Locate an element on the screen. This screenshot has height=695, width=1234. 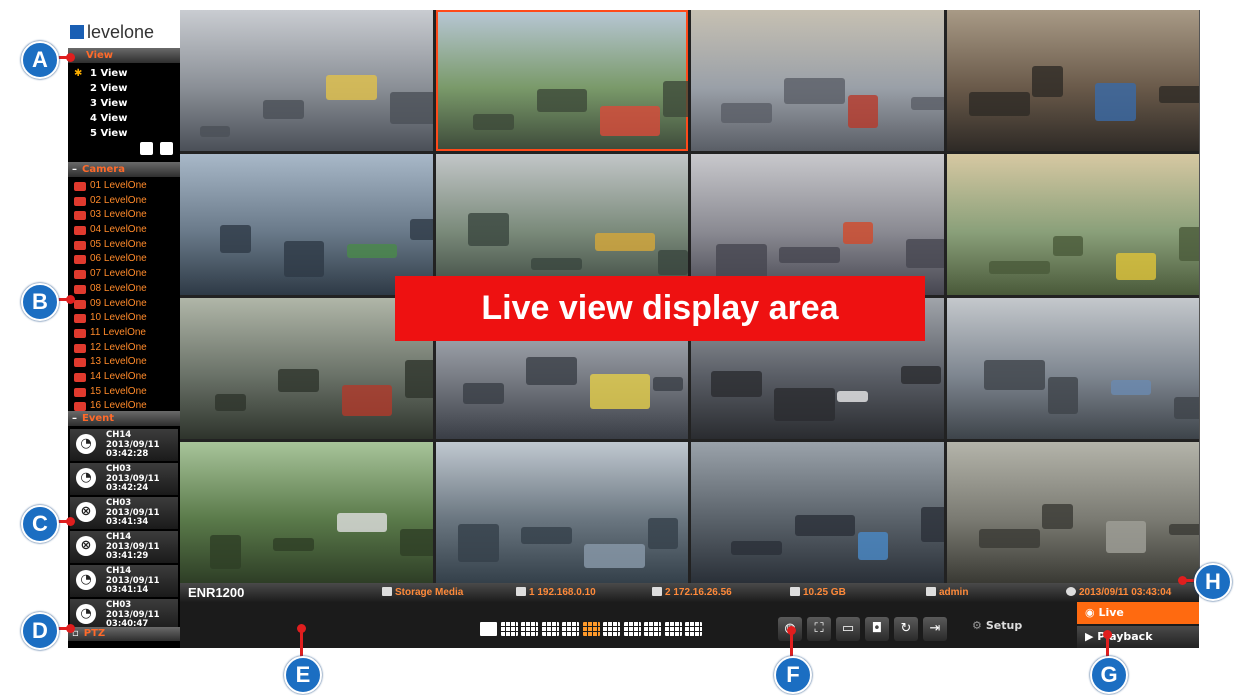
camera-item-1: 01 LevelOne is located at coordinates (124, 186).